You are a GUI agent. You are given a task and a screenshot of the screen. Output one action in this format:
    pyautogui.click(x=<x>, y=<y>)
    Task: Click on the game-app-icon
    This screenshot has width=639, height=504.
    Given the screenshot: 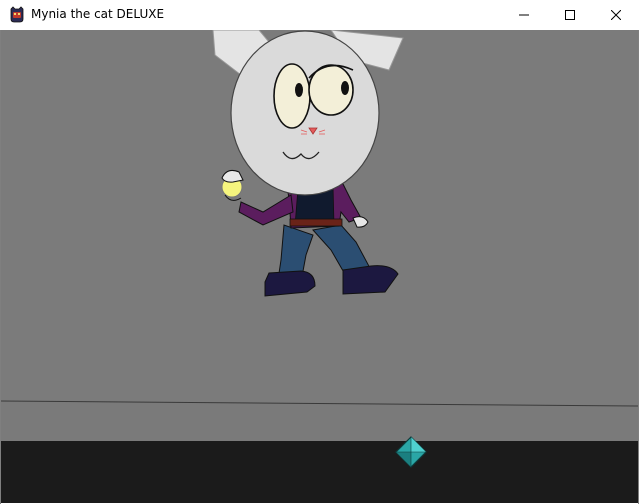 What is the action you would take?
    pyautogui.click(x=17, y=14)
    